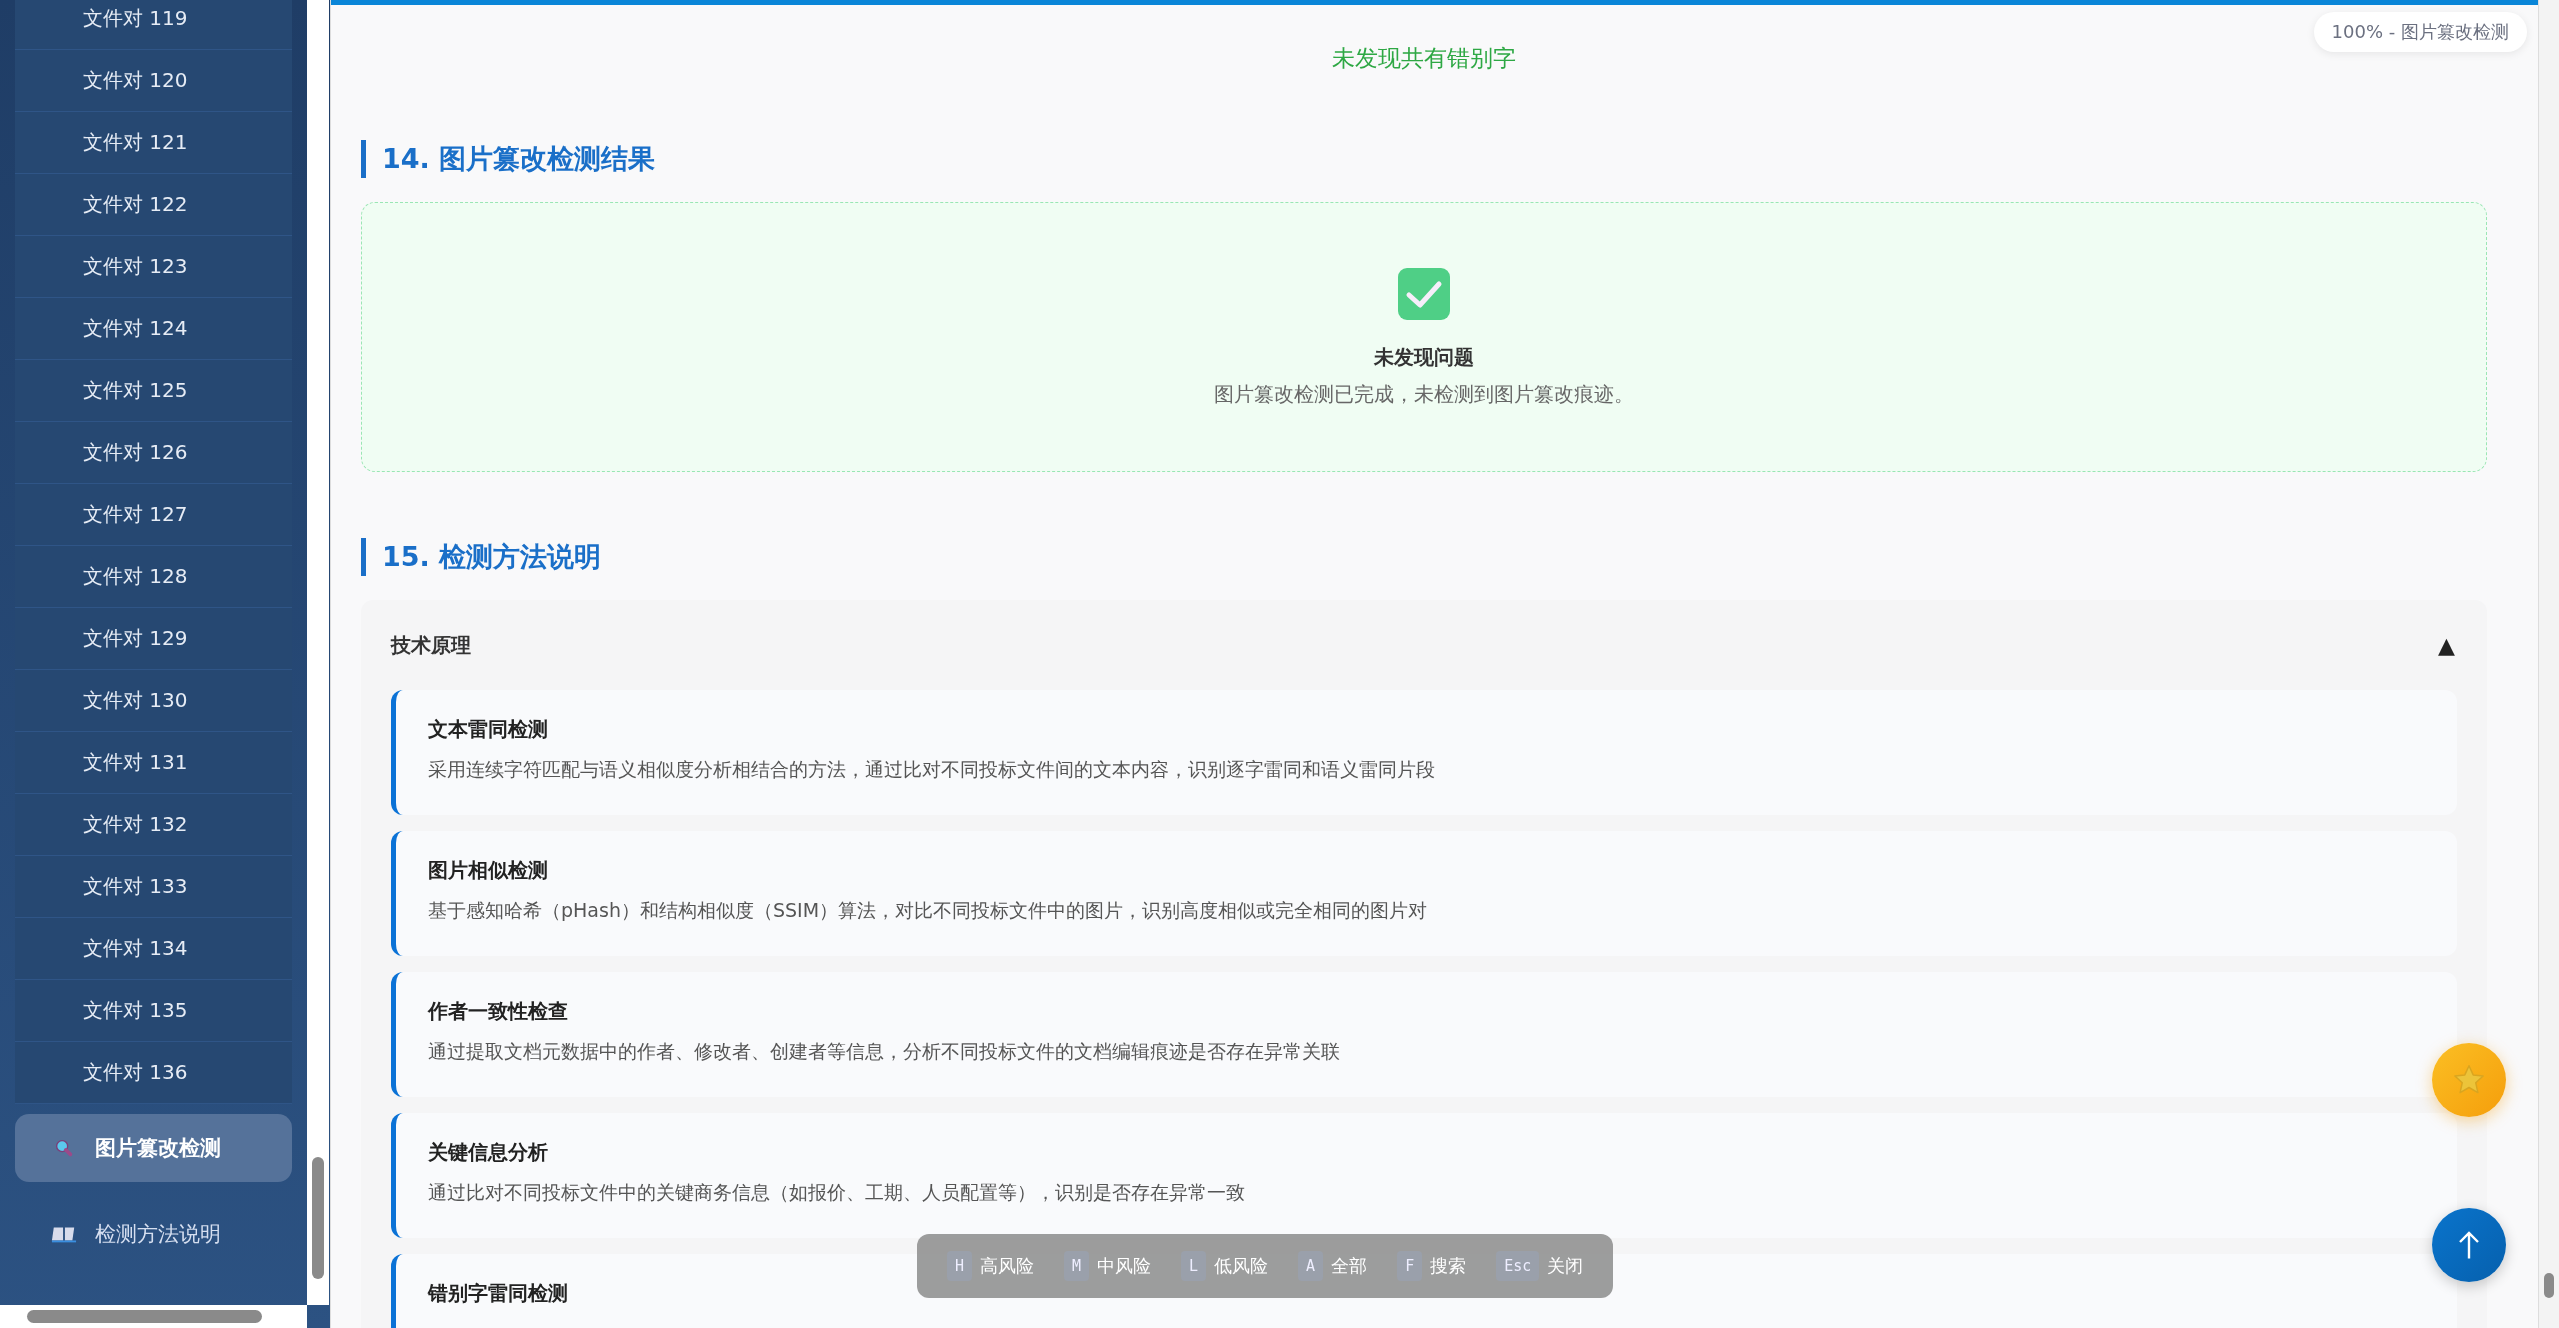 This screenshot has width=2559, height=1328. Describe the element at coordinates (2420, 32) in the screenshot. I see `progress-badge: 100% - 图片篡改检测` at that location.